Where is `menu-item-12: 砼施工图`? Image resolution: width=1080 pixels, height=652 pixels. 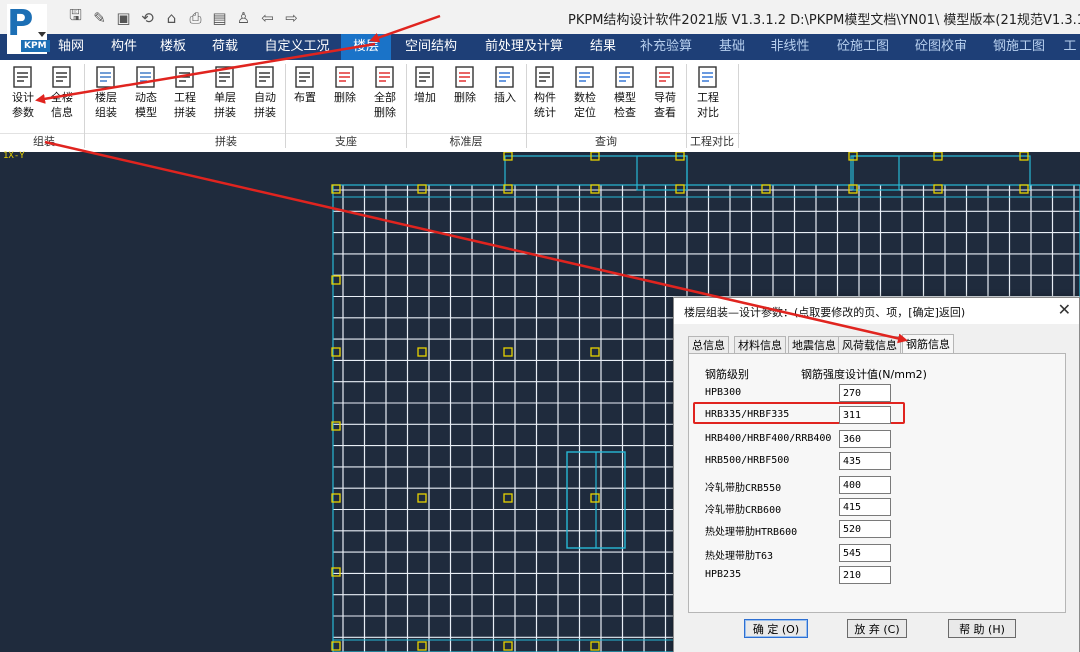
menu-item-12: 砼施工图 is located at coordinates (863, 47).